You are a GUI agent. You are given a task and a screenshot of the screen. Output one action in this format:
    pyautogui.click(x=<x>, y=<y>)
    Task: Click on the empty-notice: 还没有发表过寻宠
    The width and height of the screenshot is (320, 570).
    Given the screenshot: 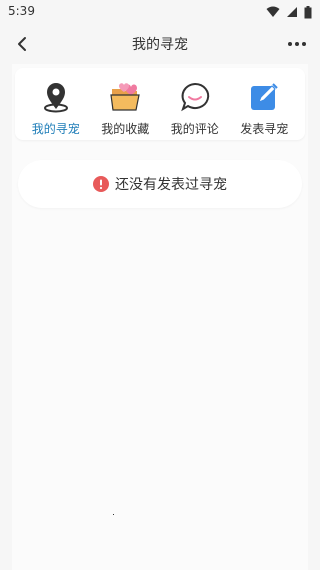 What is the action you would take?
    pyautogui.click(x=160, y=184)
    